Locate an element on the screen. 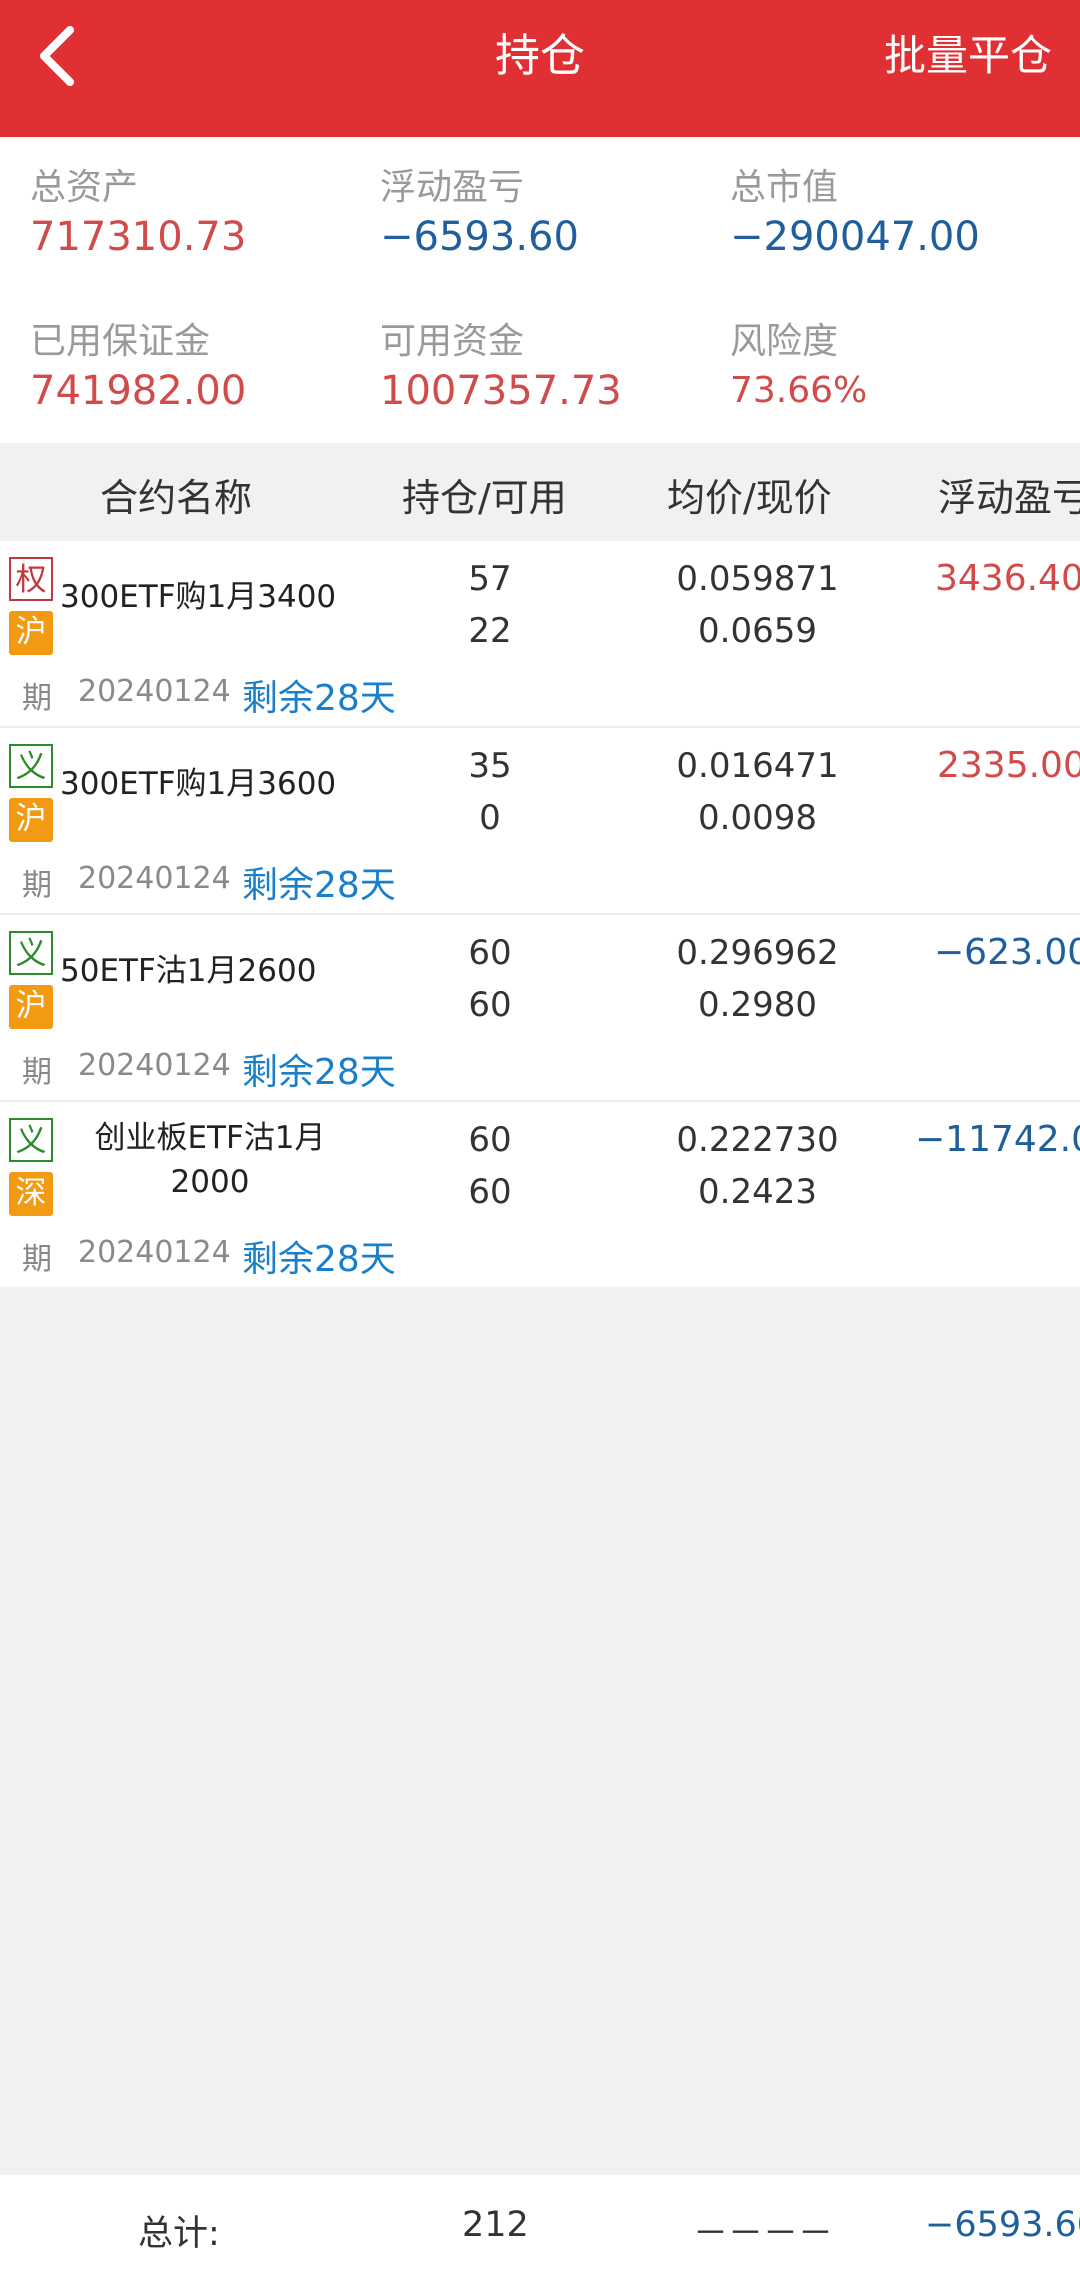  top-bar: 持仓 批量平仓 is located at coordinates (540, 68).